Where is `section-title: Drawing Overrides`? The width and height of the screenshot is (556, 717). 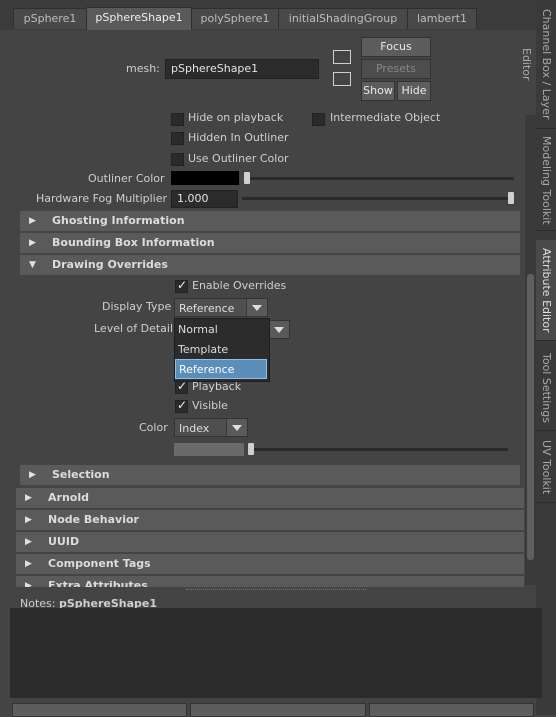
section-title: Drawing Overrides is located at coordinates (110, 264).